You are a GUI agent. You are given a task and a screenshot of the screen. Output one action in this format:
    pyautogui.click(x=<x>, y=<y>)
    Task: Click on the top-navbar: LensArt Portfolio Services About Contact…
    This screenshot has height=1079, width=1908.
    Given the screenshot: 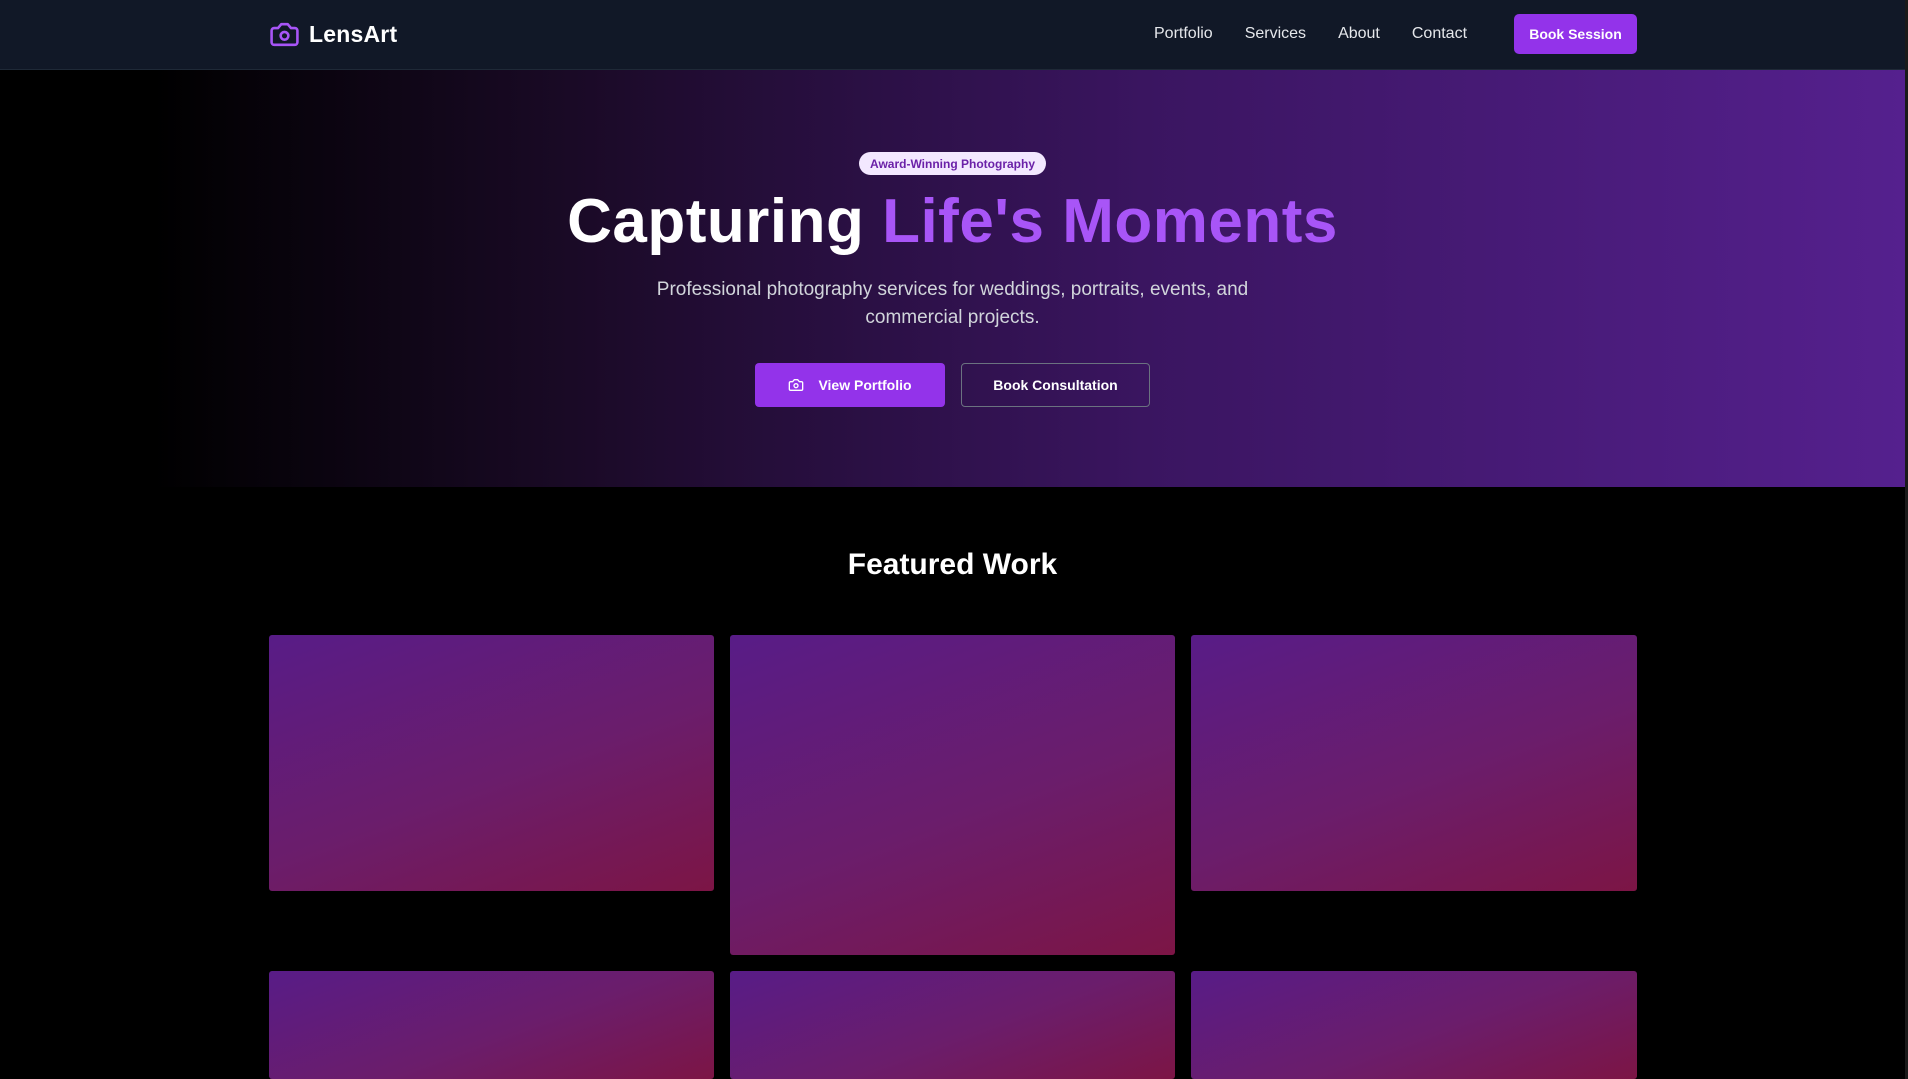 What is the action you would take?
    pyautogui.click(x=952, y=35)
    